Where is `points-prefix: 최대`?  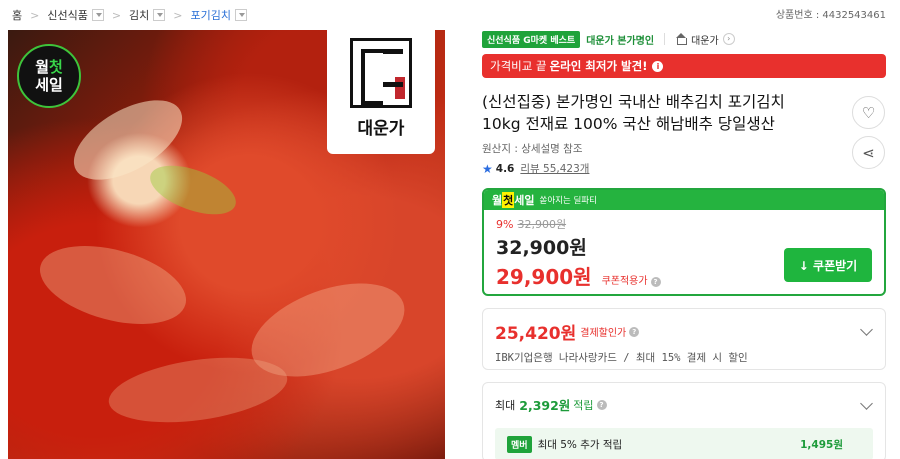
points-prefix: 최대 is located at coordinates (505, 405).